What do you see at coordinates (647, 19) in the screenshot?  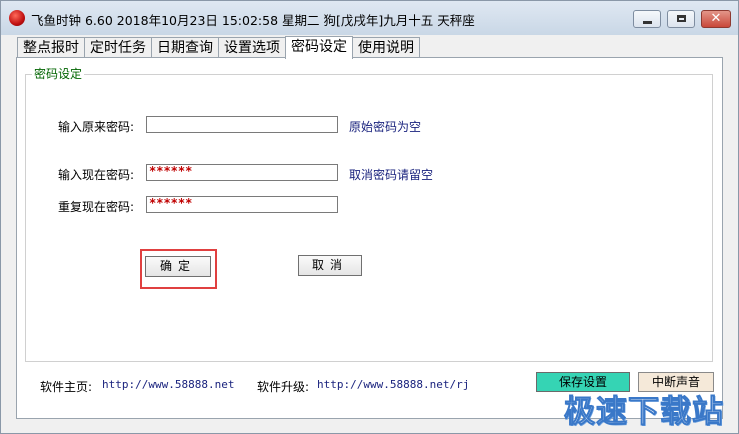 I see `minimize-button` at bounding box center [647, 19].